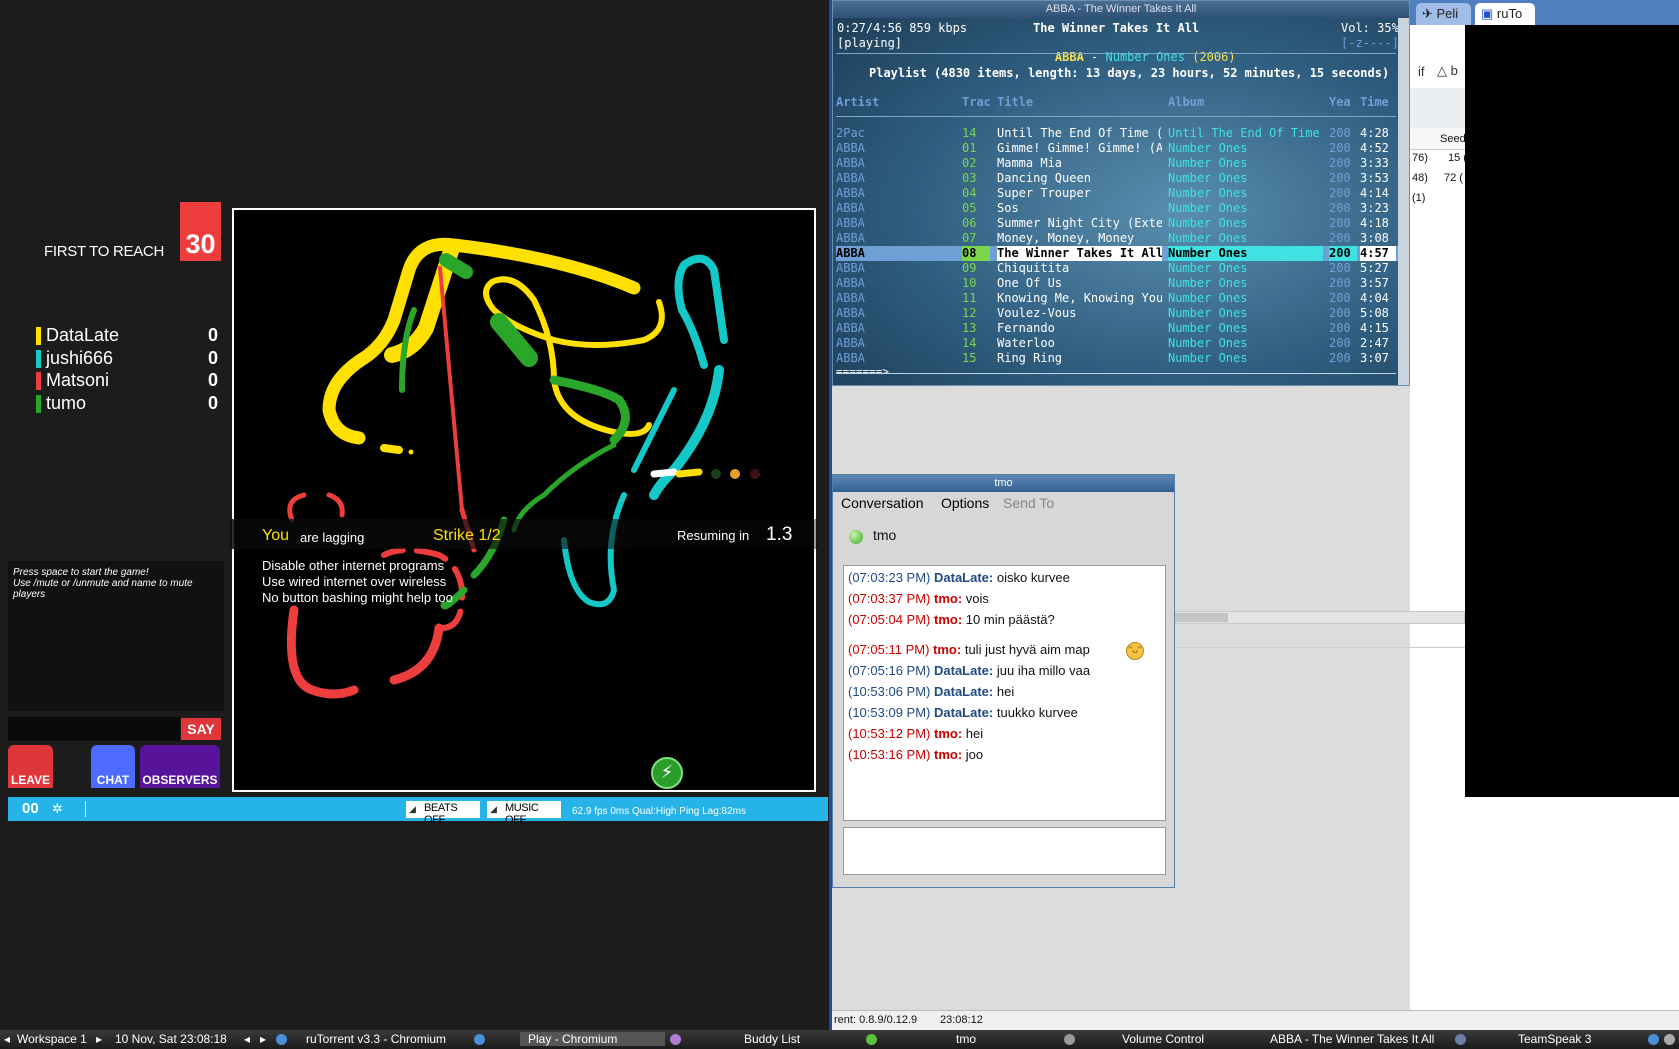  I want to click on rt-cell: 48), so click(1420, 178).